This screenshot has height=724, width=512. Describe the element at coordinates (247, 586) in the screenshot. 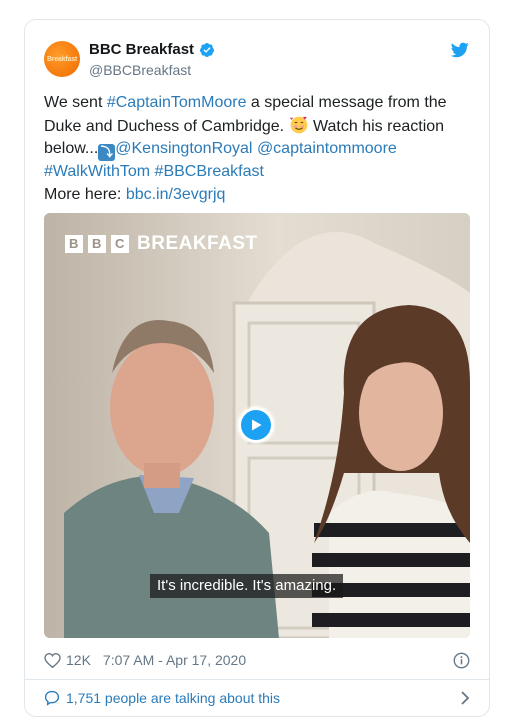

I see `video-subtitle: It's incredible. It's amazing.` at that location.